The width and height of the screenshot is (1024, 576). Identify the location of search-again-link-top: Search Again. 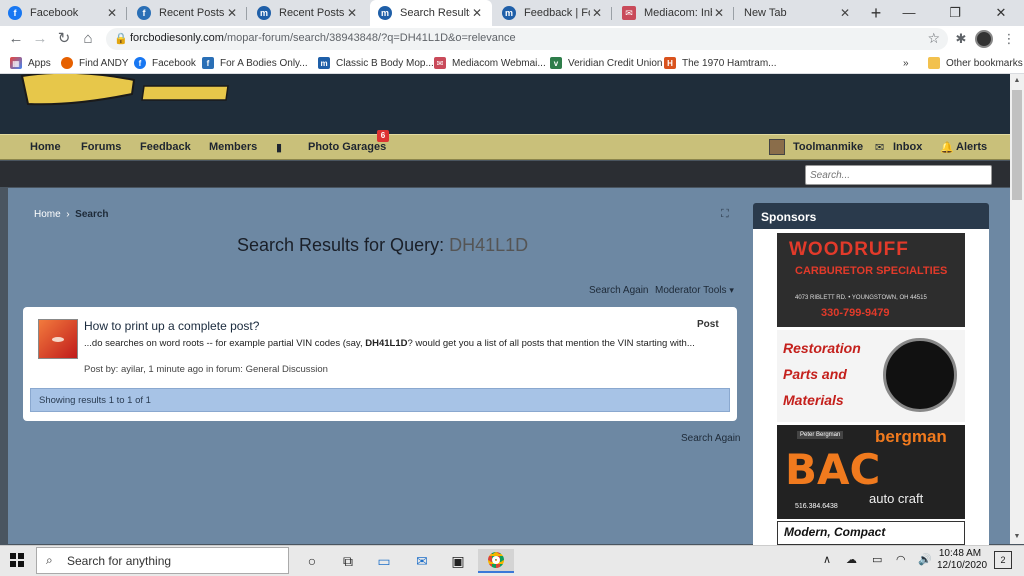
(619, 290).